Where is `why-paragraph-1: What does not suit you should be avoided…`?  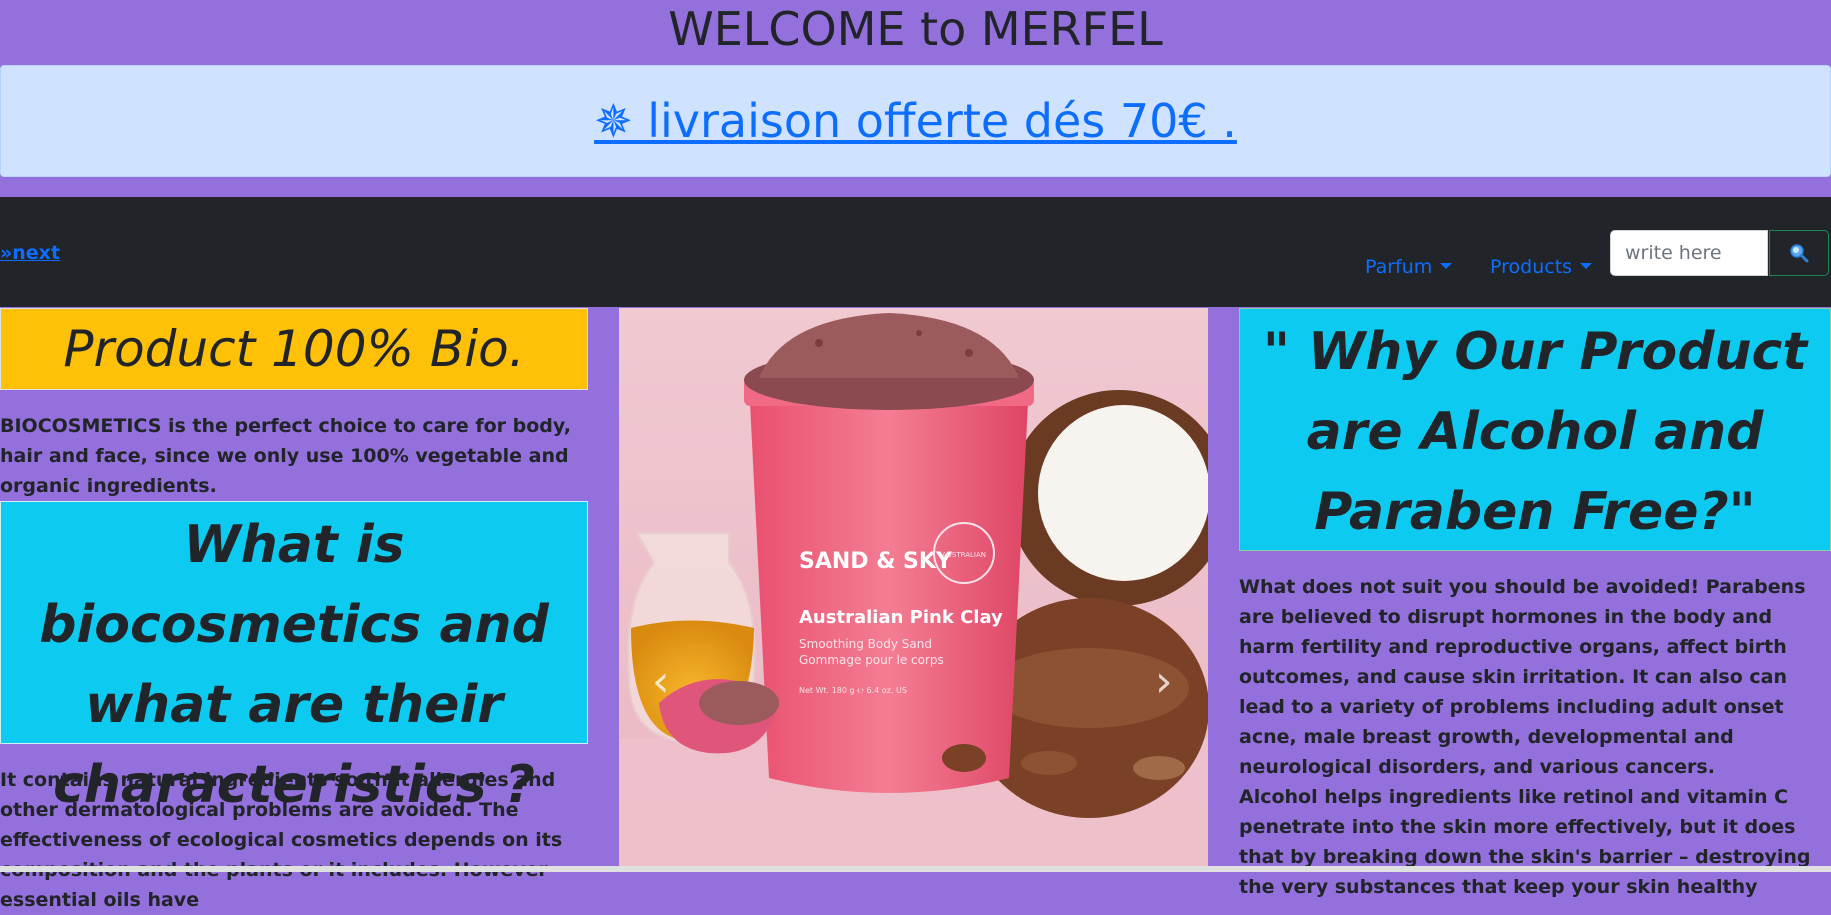 why-paragraph-1: What does not suit you should be avoided… is located at coordinates (1522, 677).